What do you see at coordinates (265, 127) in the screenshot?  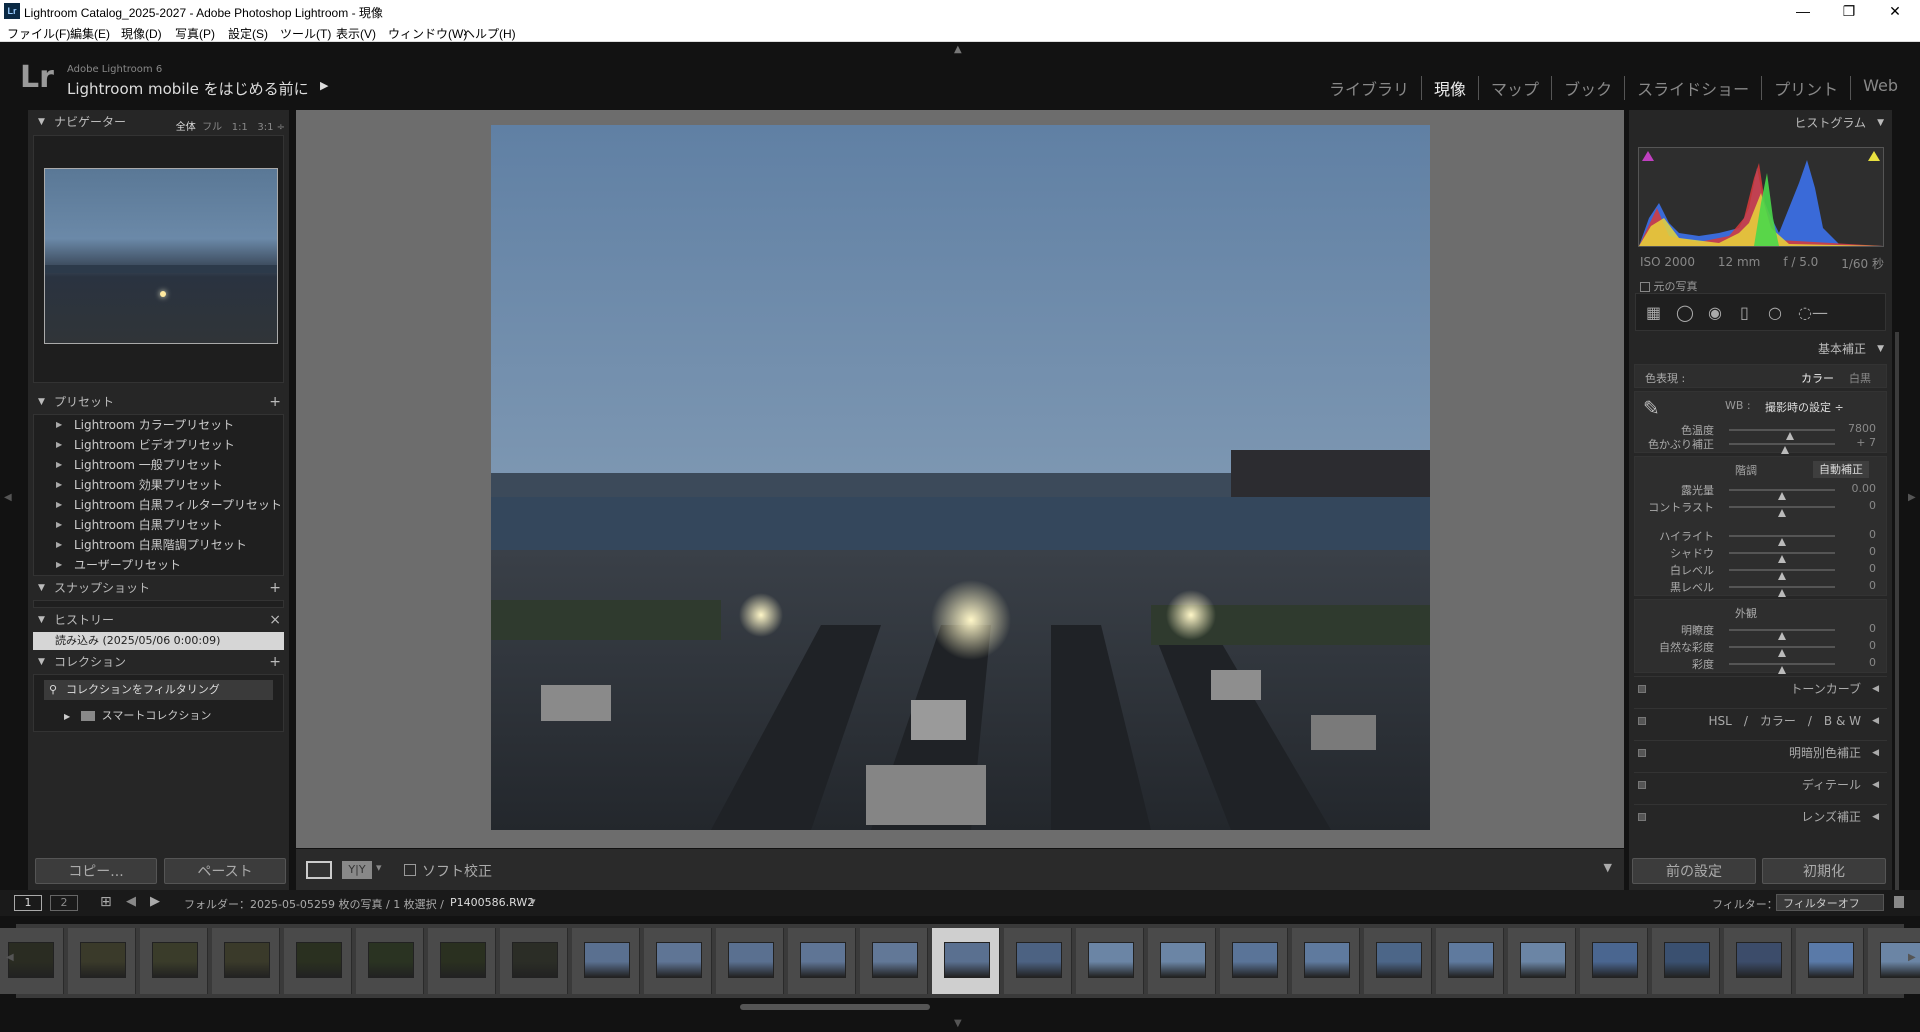 I see `zoom-3-1: 3:1` at bounding box center [265, 127].